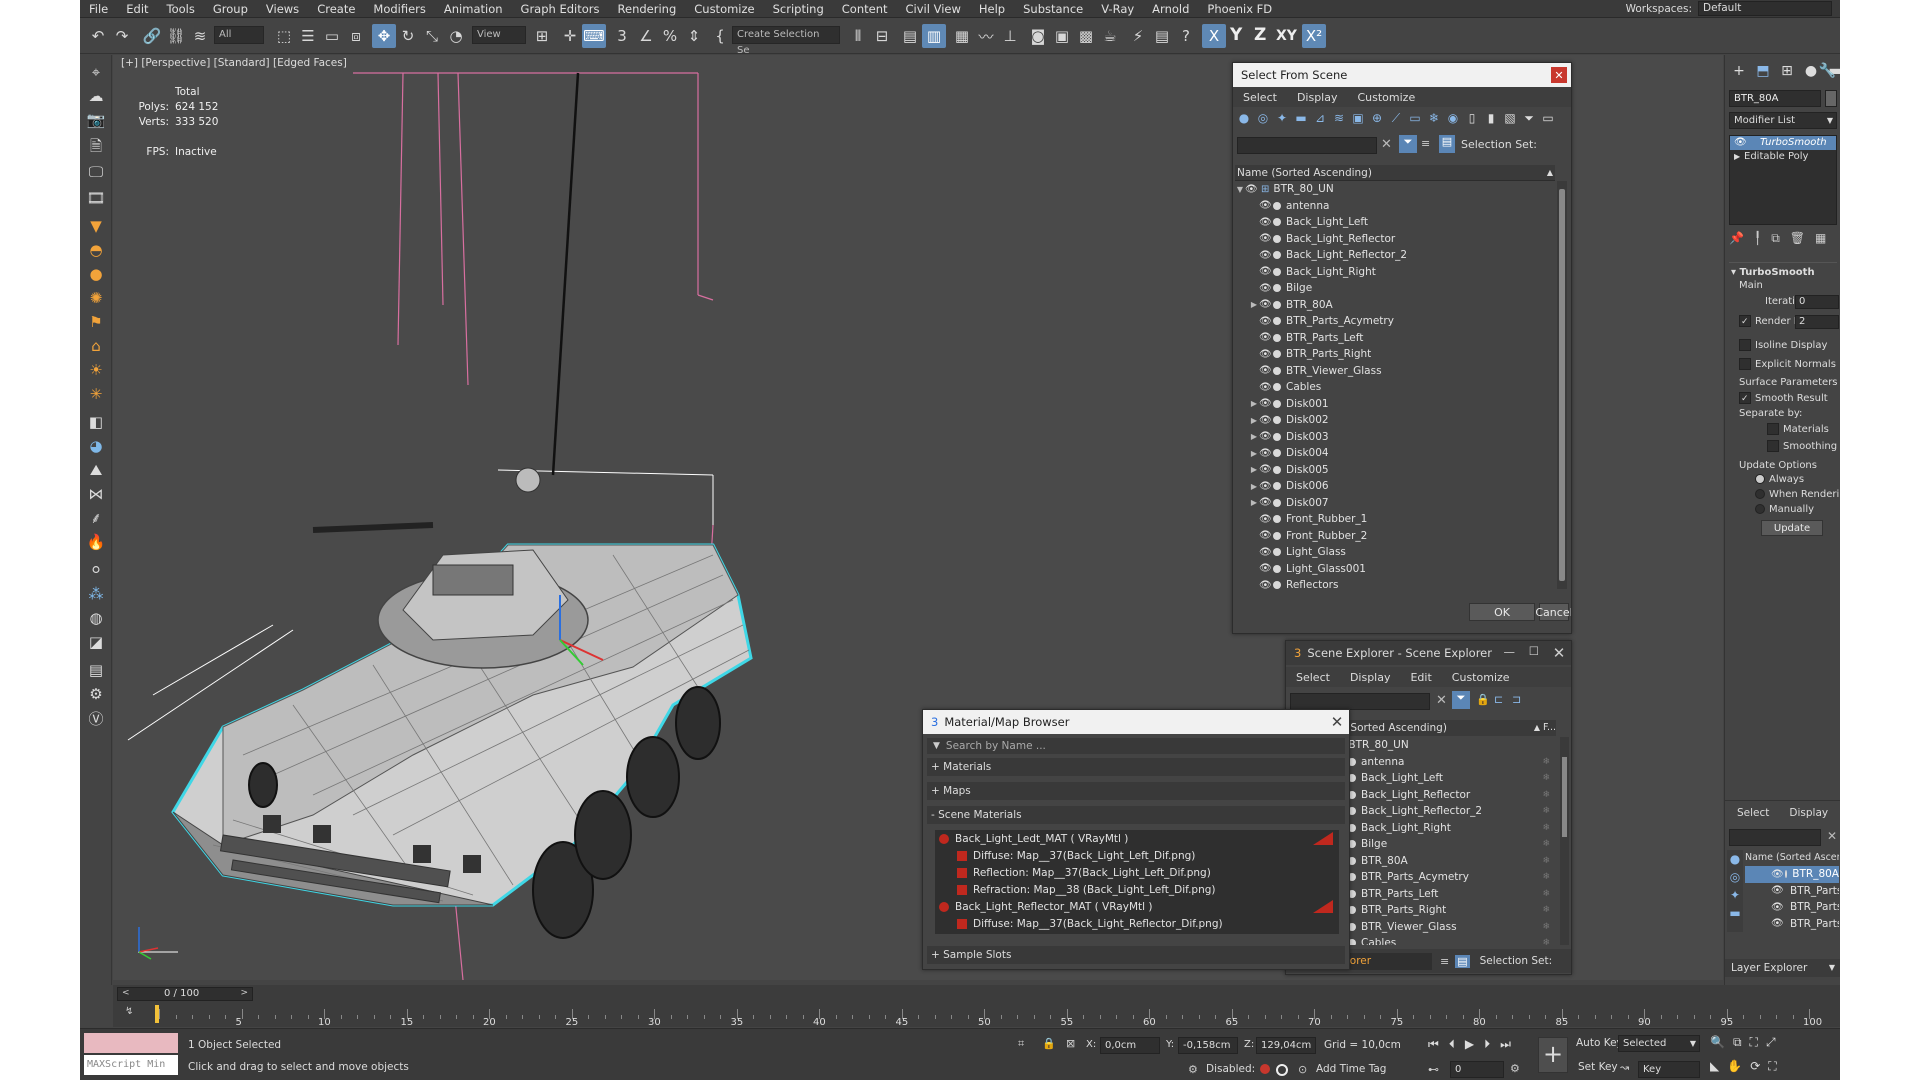 This screenshot has width=1920, height=1080. What do you see at coordinates (131, 1065) in the screenshot?
I see `maxscript-mini-listener: MAXScript Min` at bounding box center [131, 1065].